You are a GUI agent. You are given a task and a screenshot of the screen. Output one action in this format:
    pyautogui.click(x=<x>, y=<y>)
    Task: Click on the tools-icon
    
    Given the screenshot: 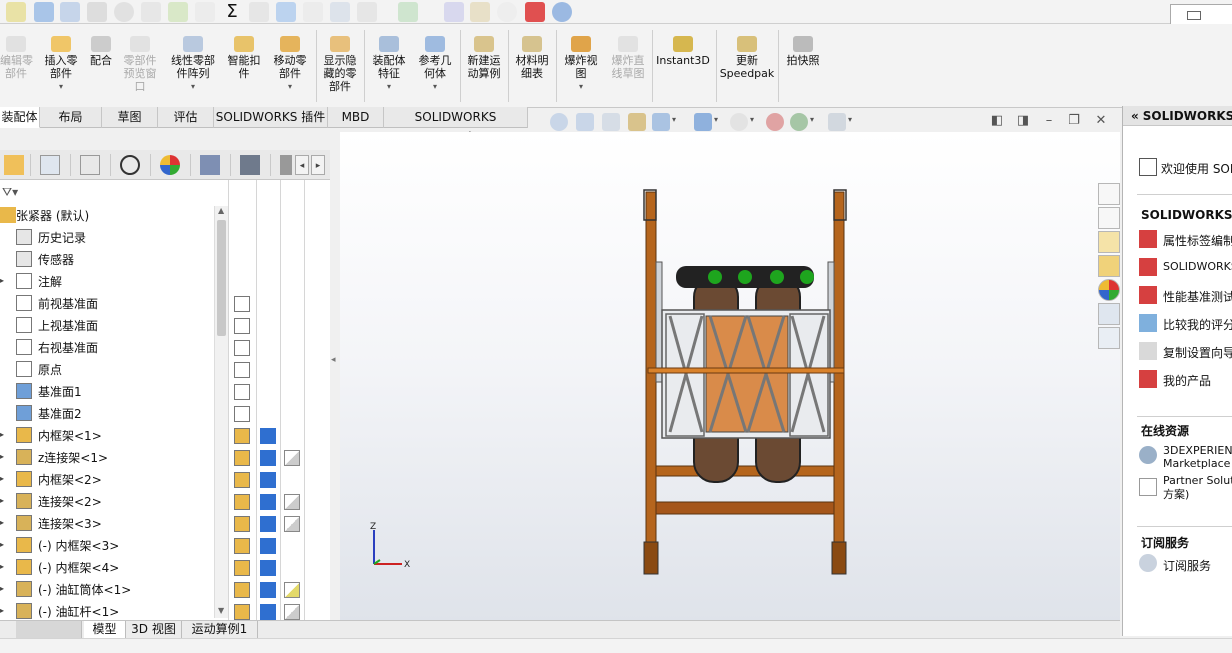 What is the action you would take?
    pyautogui.click(x=259, y=12)
    